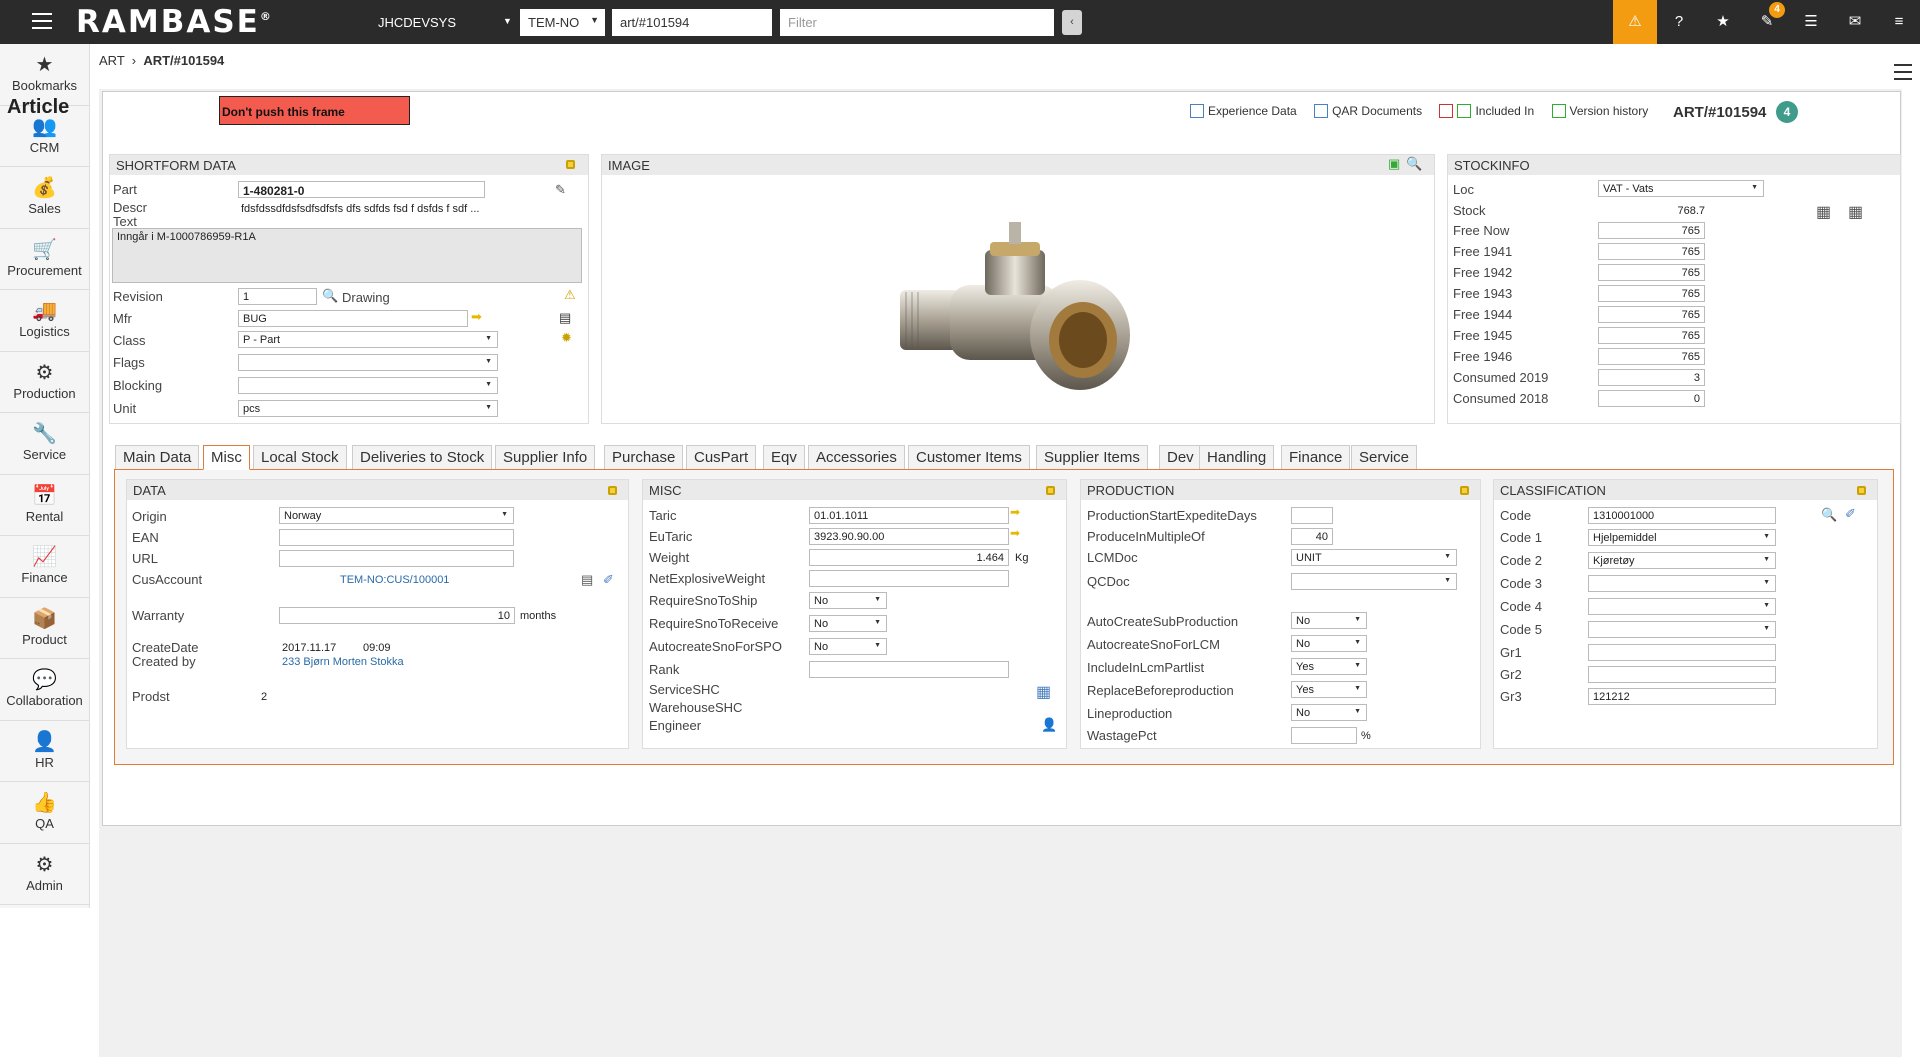  I want to click on code2-select: Kjøretøy ▼, so click(1682, 560).